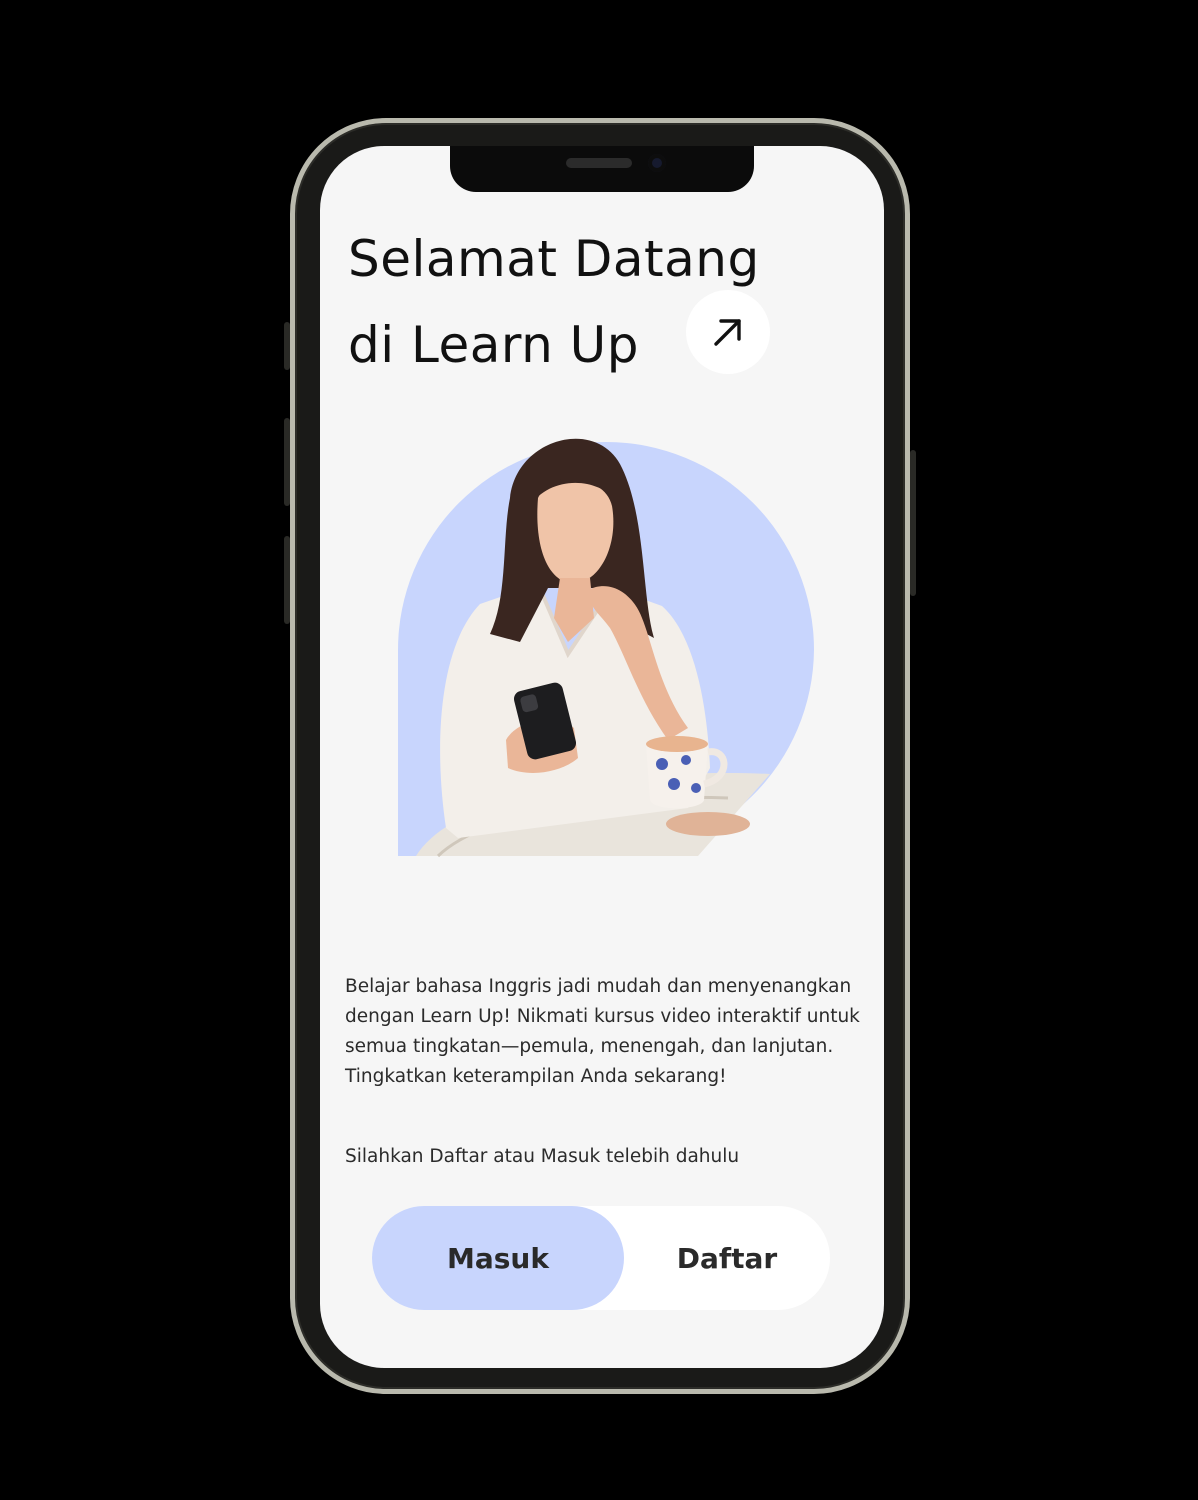 The image size is (1198, 1500). Describe the element at coordinates (608, 302) in the screenshot. I see `welcome-title: Selamat Datang di Learn Up` at that location.